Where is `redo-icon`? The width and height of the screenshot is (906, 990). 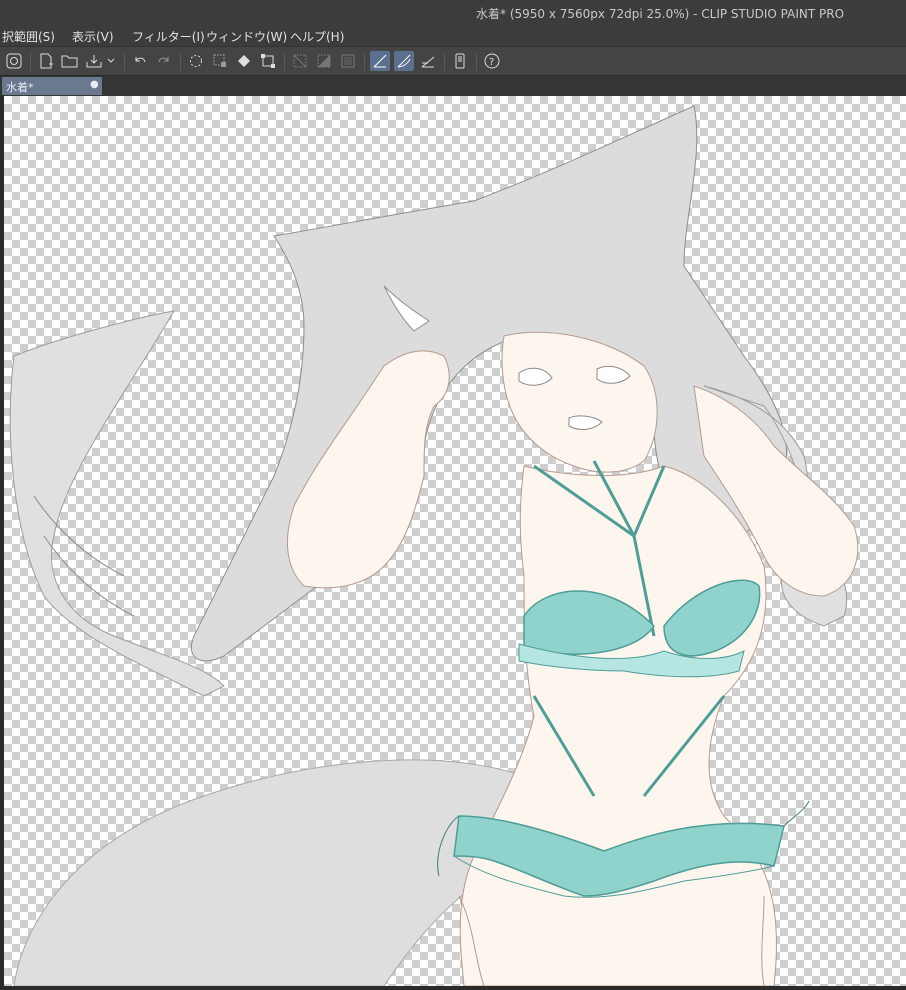 redo-icon is located at coordinates (164, 61).